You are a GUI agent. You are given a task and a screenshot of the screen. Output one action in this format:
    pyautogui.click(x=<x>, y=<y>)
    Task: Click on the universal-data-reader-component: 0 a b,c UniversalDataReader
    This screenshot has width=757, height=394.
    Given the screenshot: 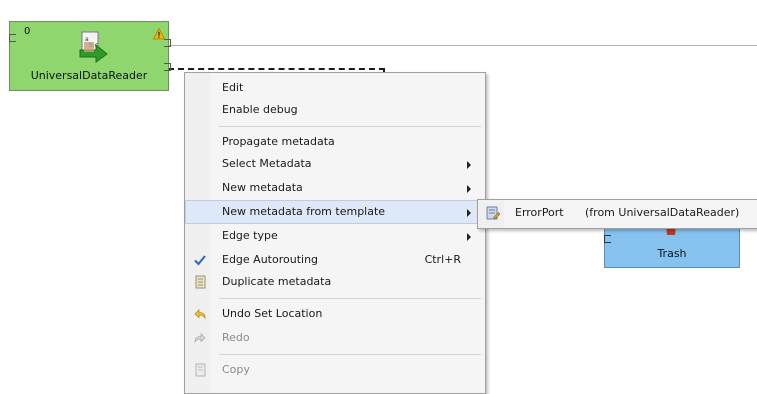 What is the action you would take?
    pyautogui.click(x=90, y=56)
    